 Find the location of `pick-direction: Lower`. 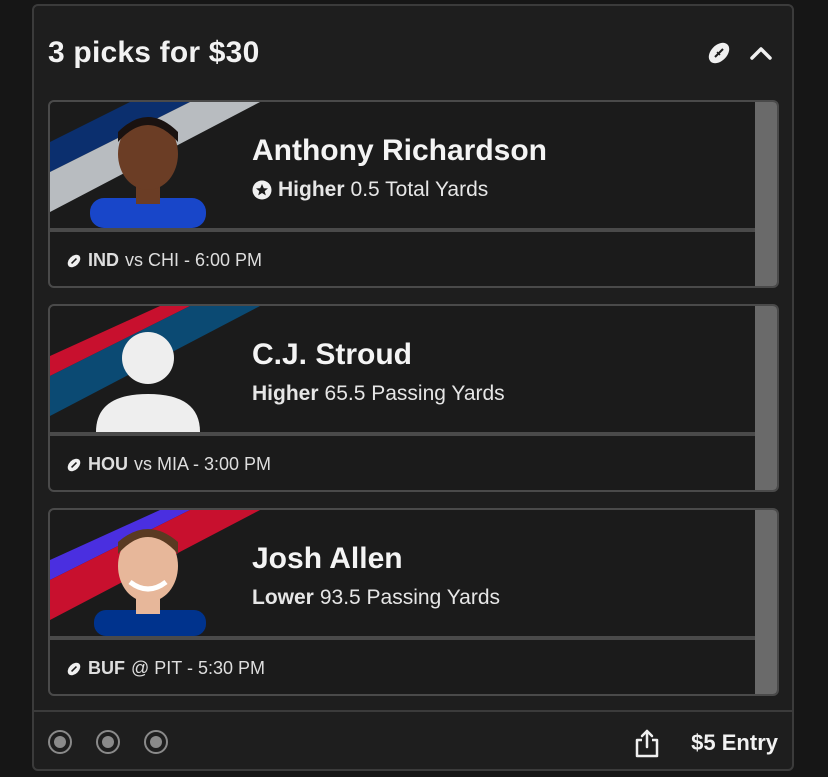

pick-direction: Lower is located at coordinates (283, 597).